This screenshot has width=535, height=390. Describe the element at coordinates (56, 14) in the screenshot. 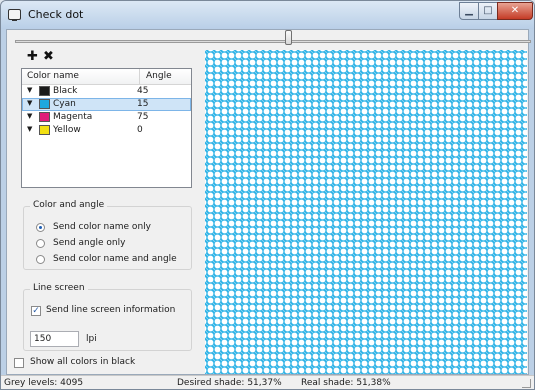

I see `window-title: Check dot` at that location.